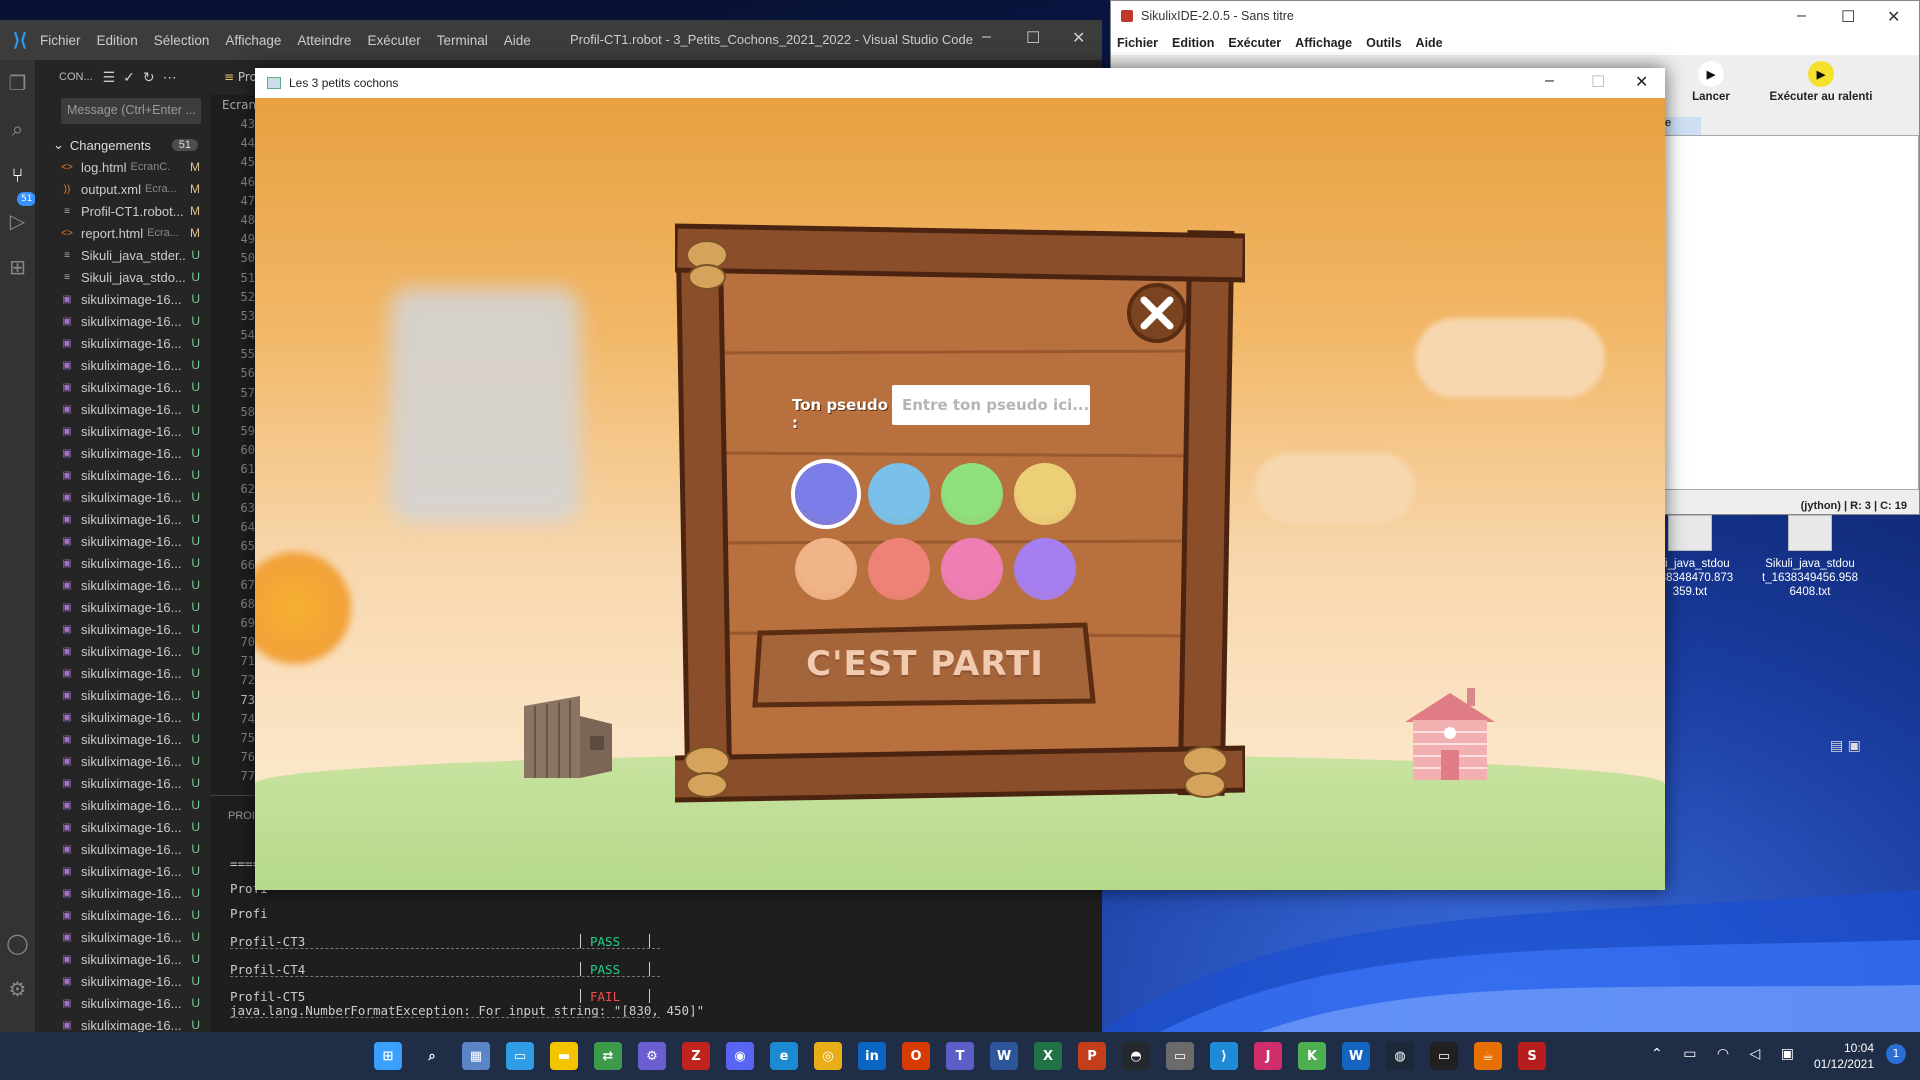 This screenshot has height=1080, width=1920. What do you see at coordinates (608, 1056) in the screenshot?
I see `network-app-icon: ⇄` at bounding box center [608, 1056].